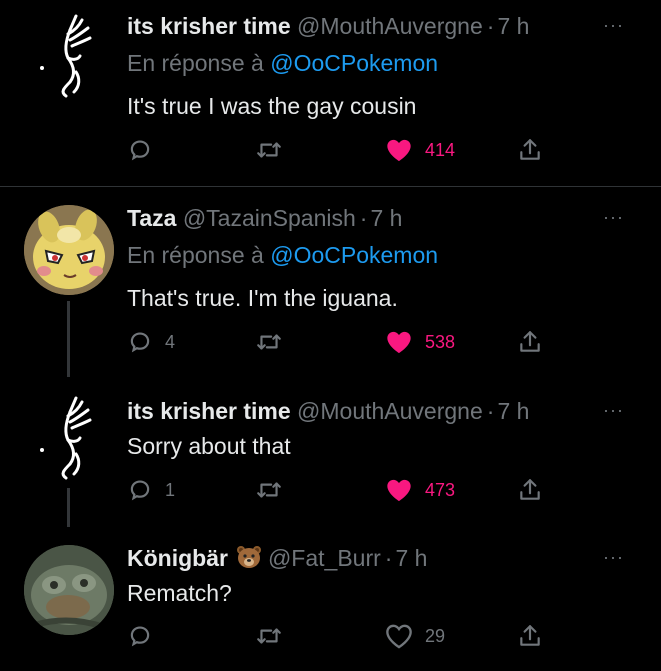 This screenshot has height=671, width=661. Describe the element at coordinates (324, 558) in the screenshot. I see `author-handle: @Fat_Burr` at that location.